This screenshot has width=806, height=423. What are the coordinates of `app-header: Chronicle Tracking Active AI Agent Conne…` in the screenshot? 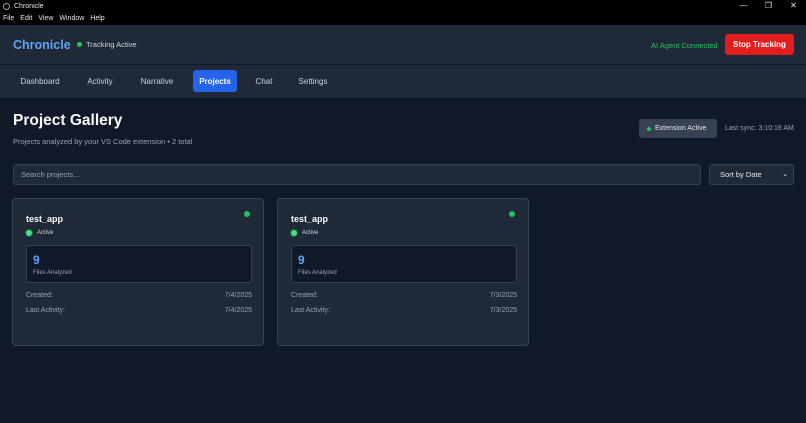 It's located at (403, 45).